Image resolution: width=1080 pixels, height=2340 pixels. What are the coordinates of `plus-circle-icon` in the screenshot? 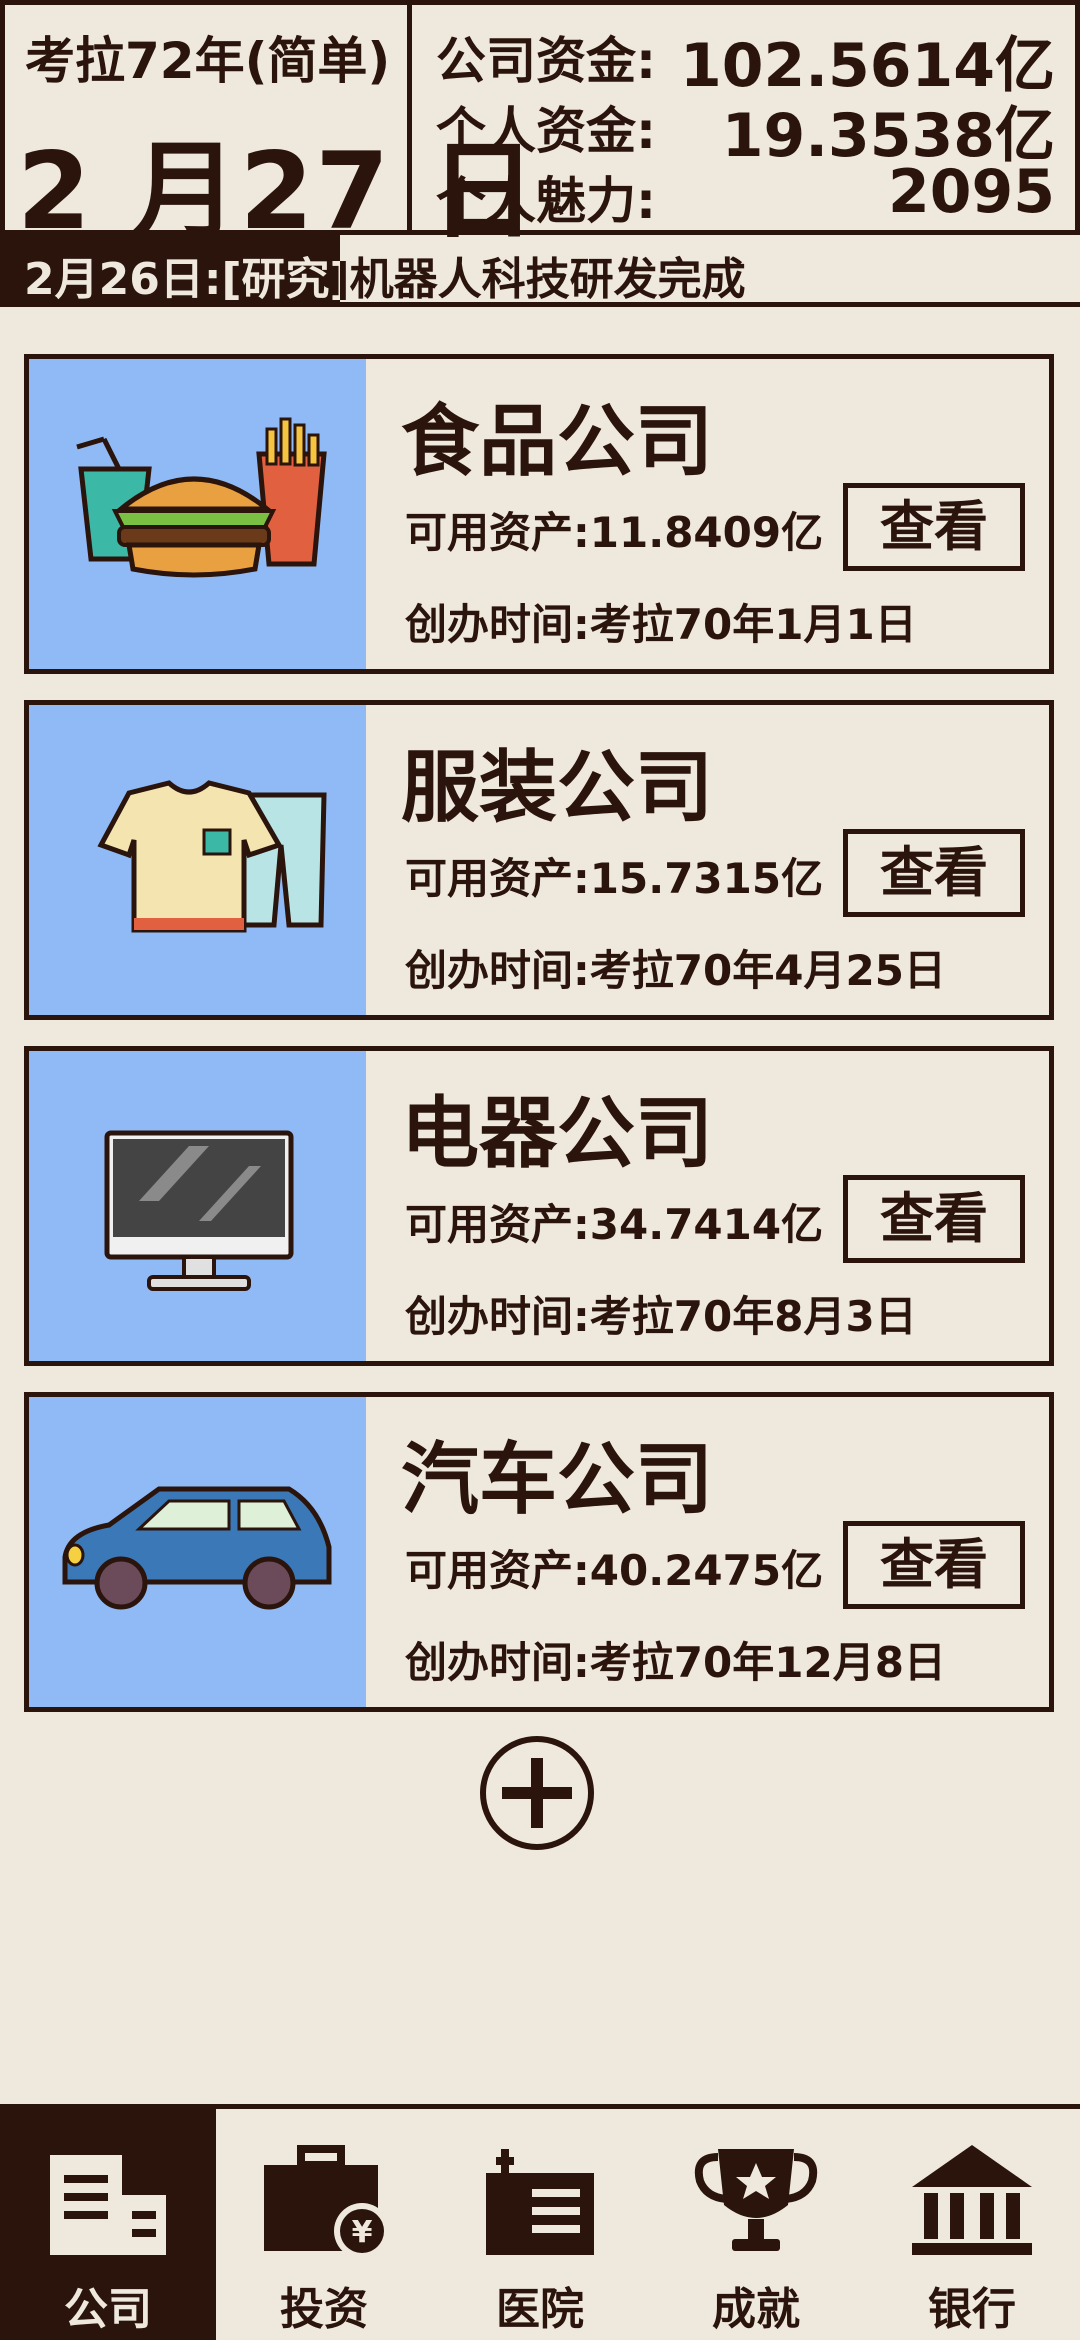 It's located at (537, 1793).